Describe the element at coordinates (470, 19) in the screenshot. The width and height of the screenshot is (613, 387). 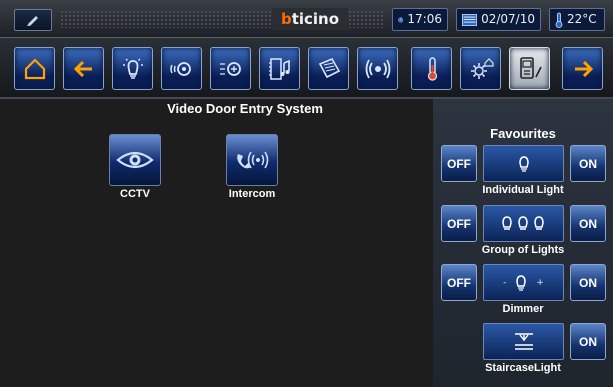
I see `calendar-icon` at that location.